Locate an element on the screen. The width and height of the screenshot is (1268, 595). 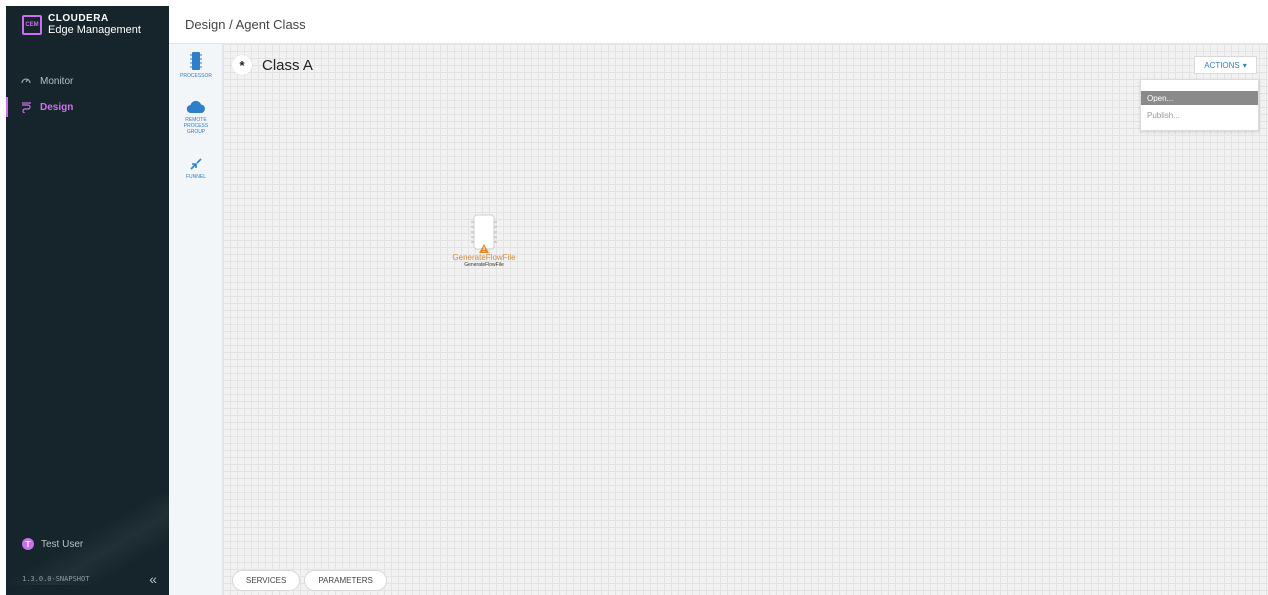
processor-icon is located at coordinates (196, 61).